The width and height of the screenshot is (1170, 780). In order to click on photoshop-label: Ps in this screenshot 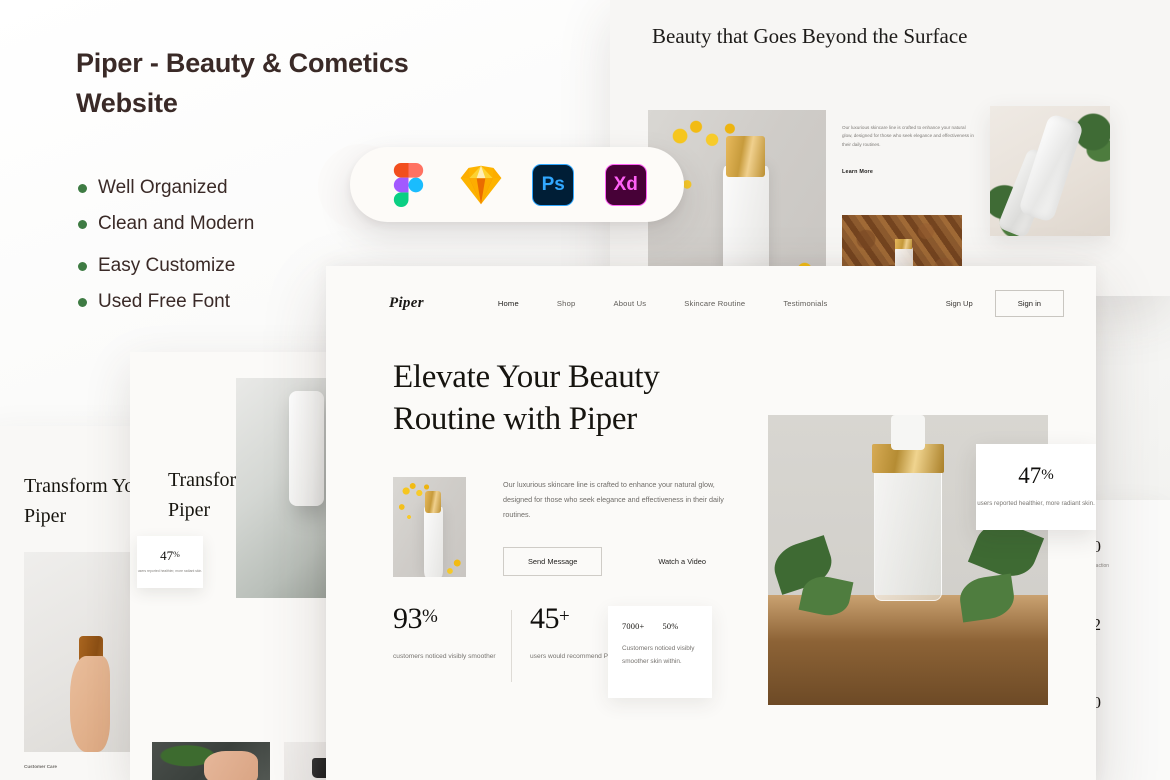, I will do `click(553, 184)`.